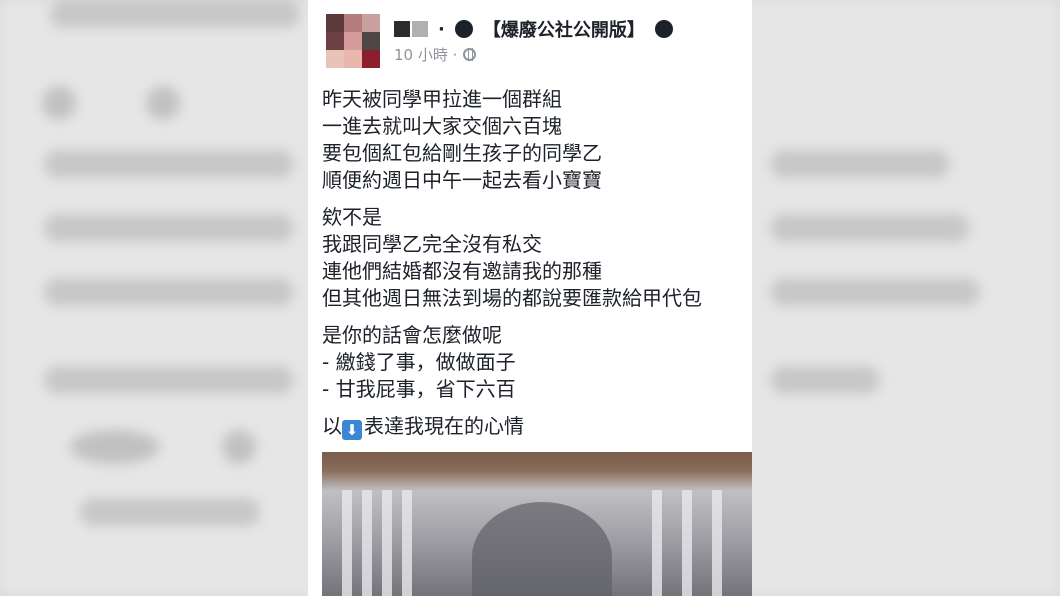 The image size is (1060, 596). Describe the element at coordinates (532, 362) in the screenshot. I see `paragraph: 是你的話會怎麼做呢 - 繳錢了事，做做面子 - 甘我屁事，省下六百` at that location.